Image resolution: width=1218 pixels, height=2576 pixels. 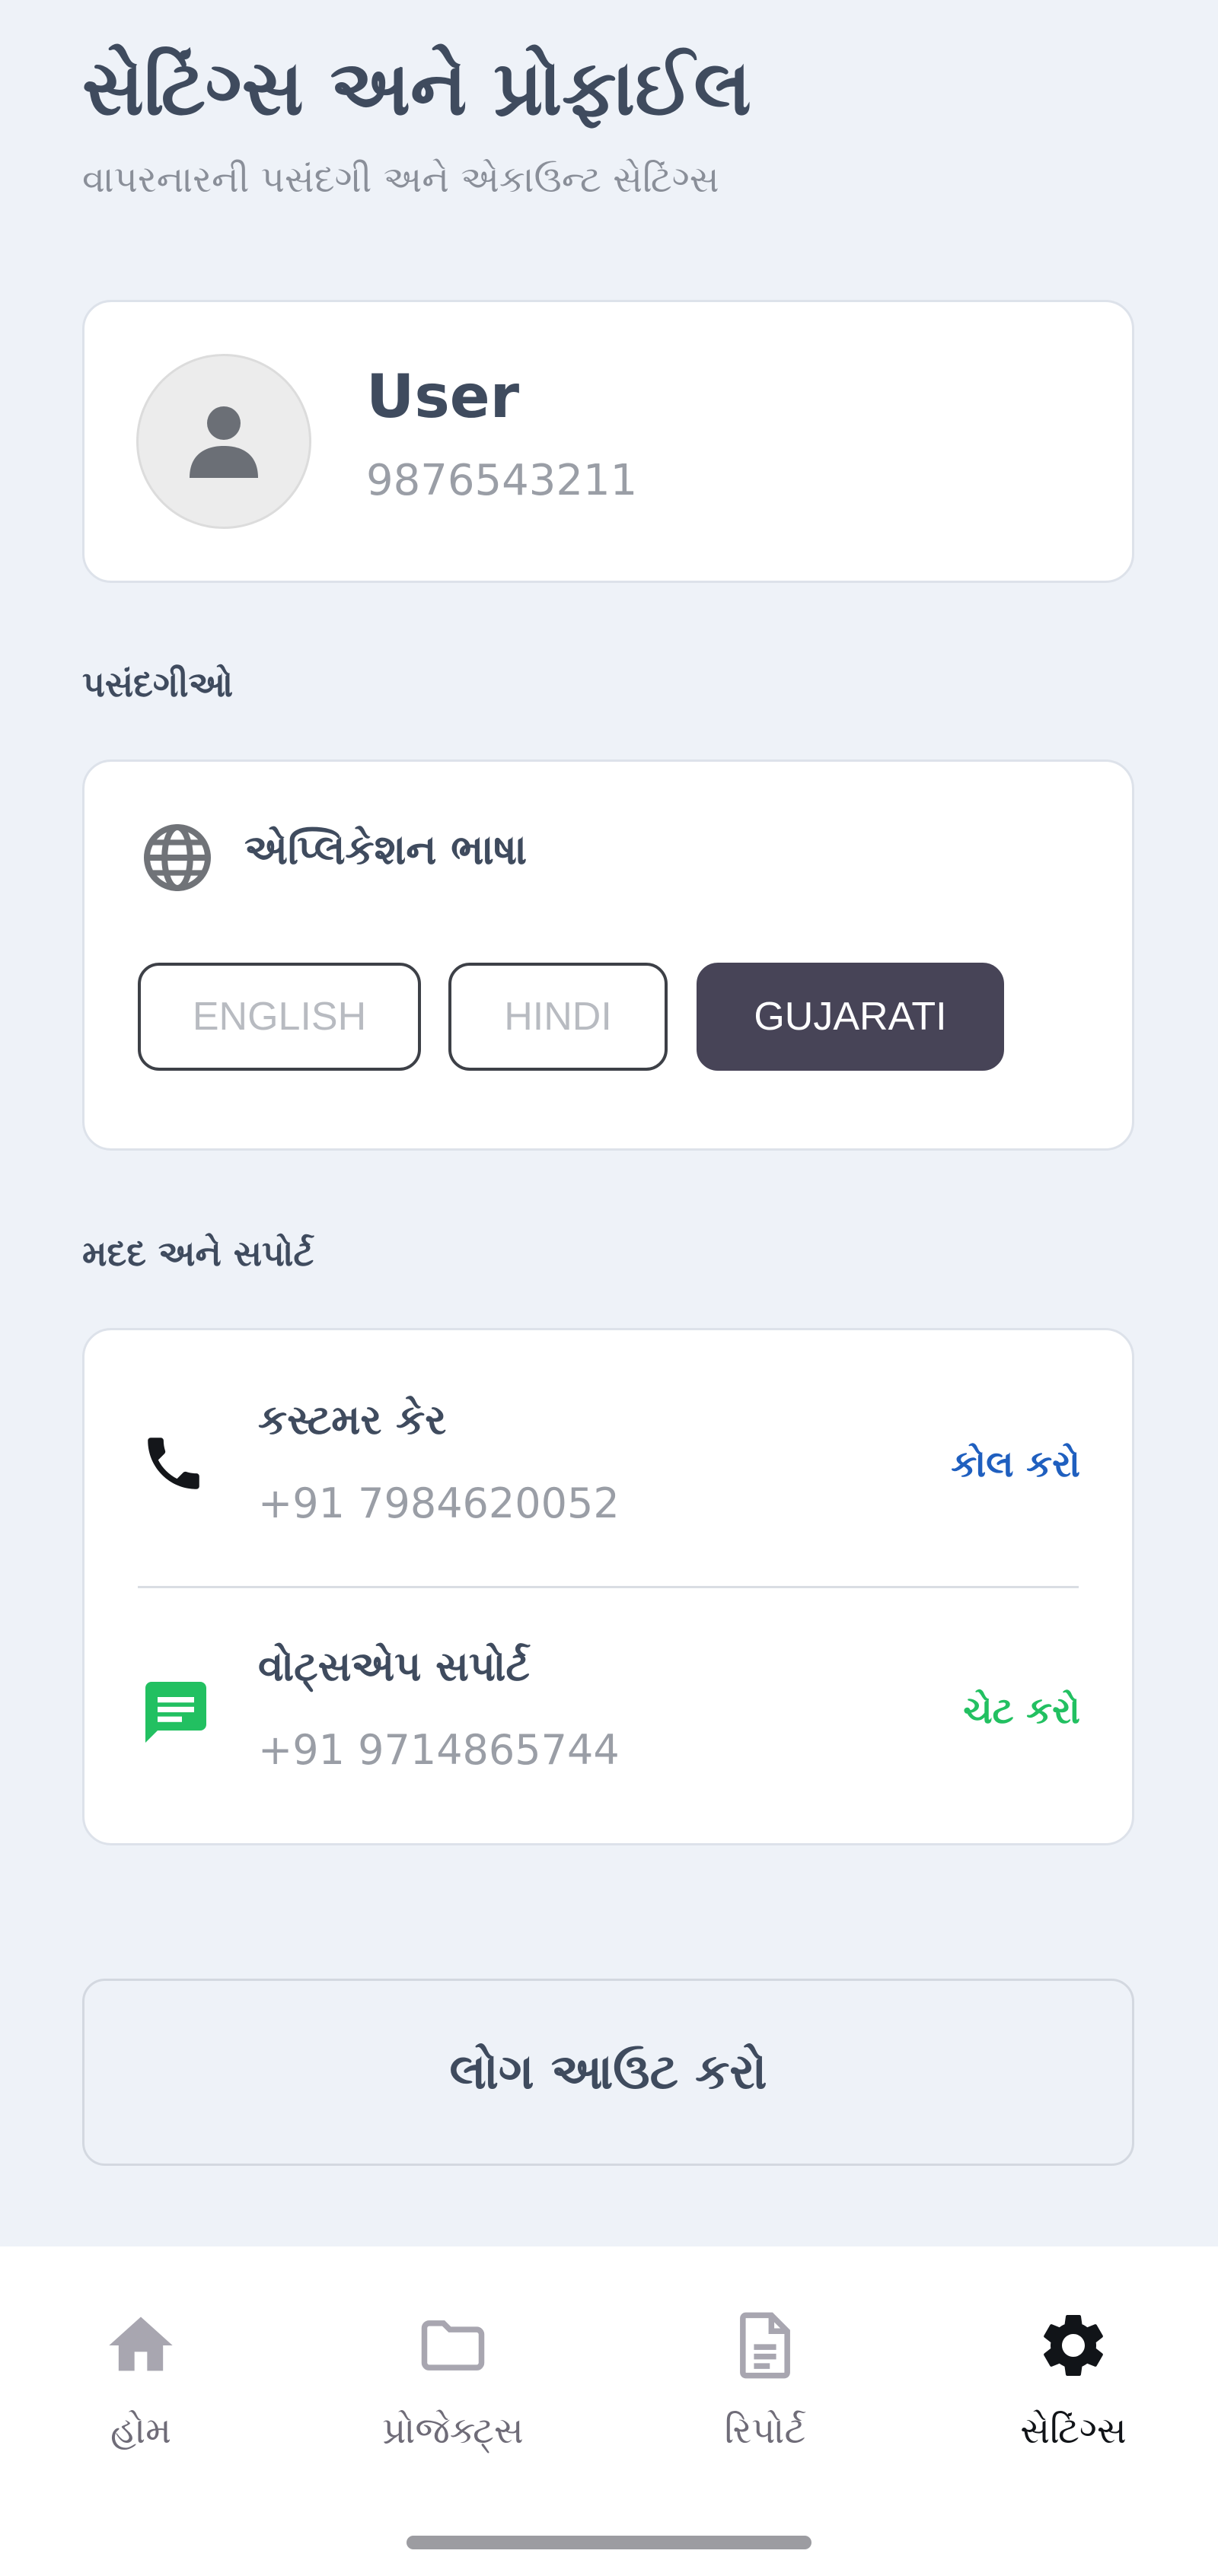 What do you see at coordinates (502, 480) in the screenshot?
I see `user-phone: 9876543211` at bounding box center [502, 480].